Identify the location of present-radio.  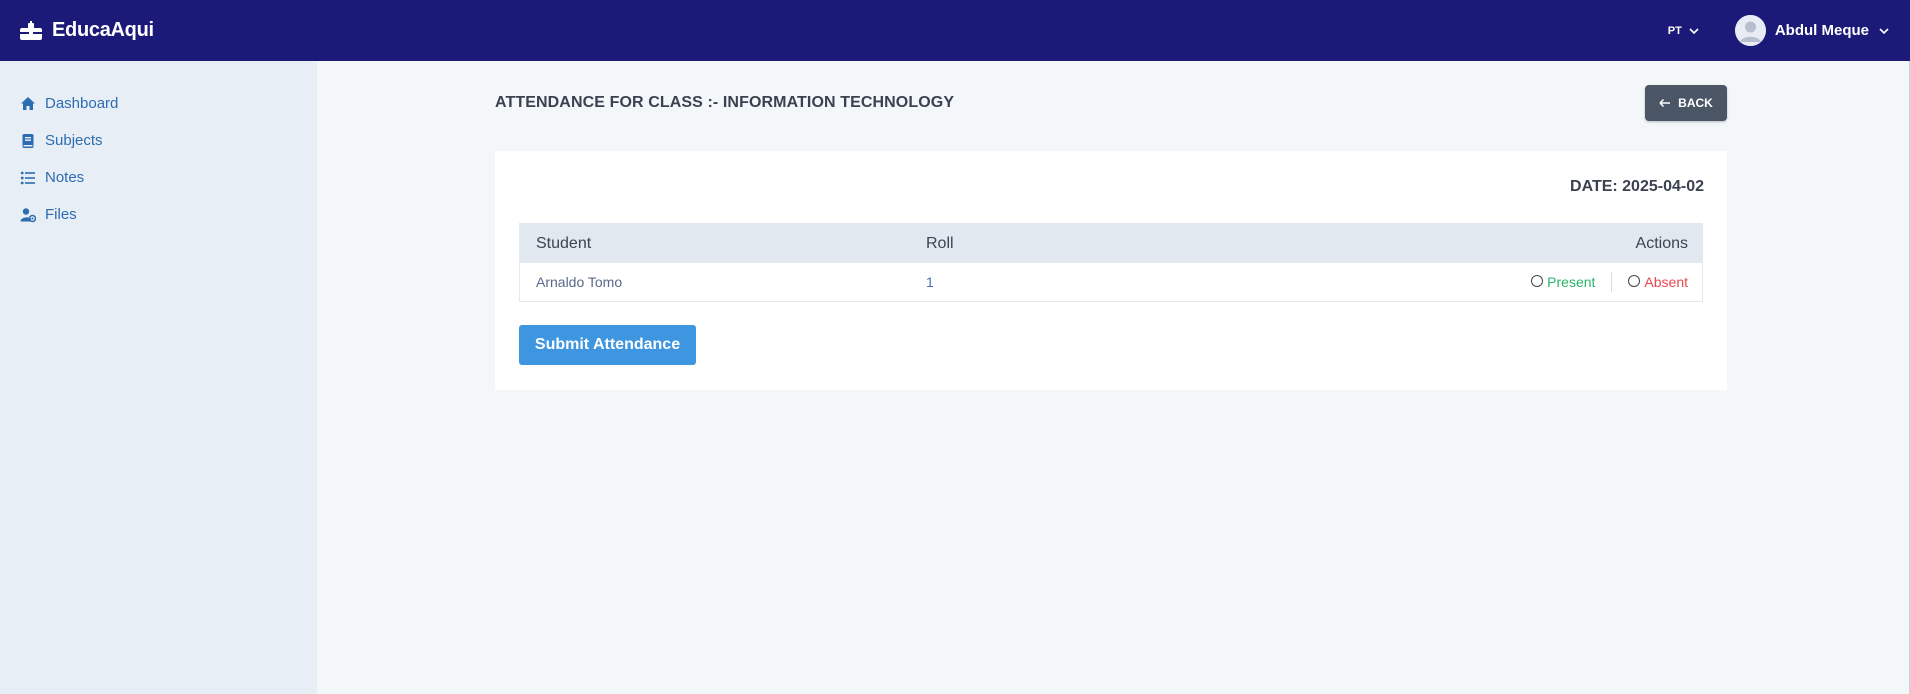
(1537, 281).